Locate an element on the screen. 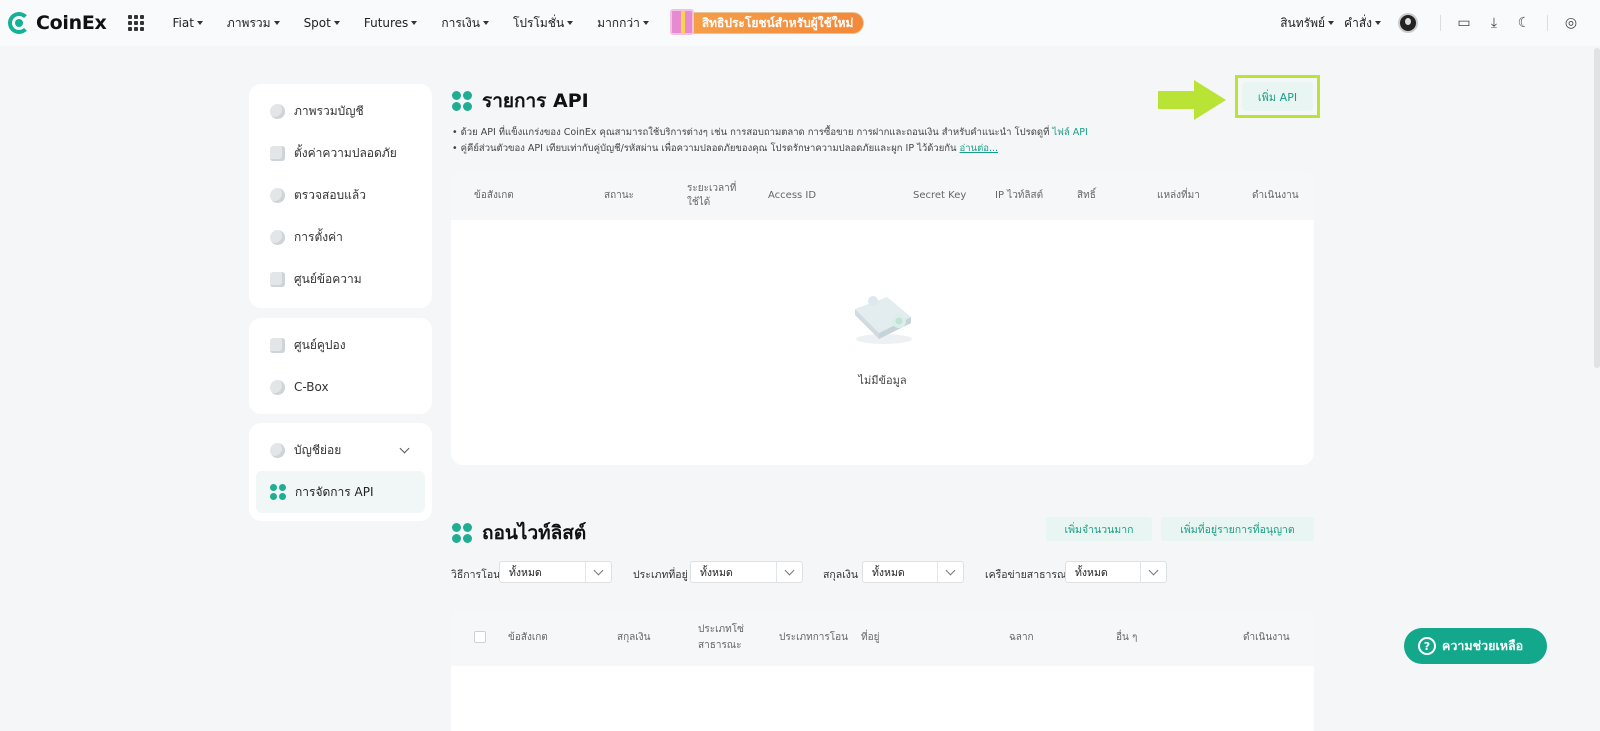  sidebar-item-settings: การตั้งค่า is located at coordinates (340, 237).